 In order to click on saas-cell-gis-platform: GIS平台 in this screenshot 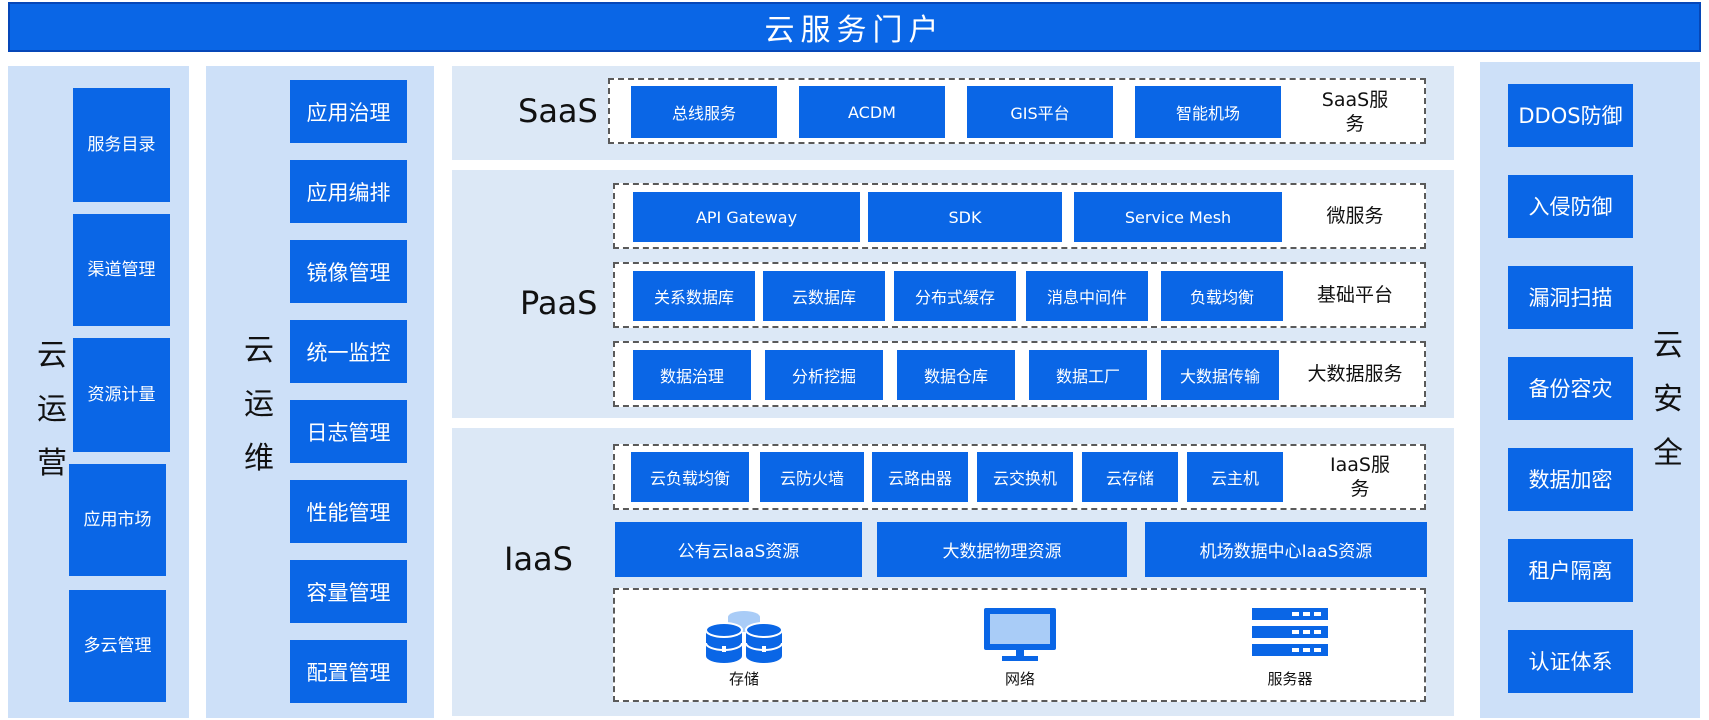, I will do `click(1040, 112)`.